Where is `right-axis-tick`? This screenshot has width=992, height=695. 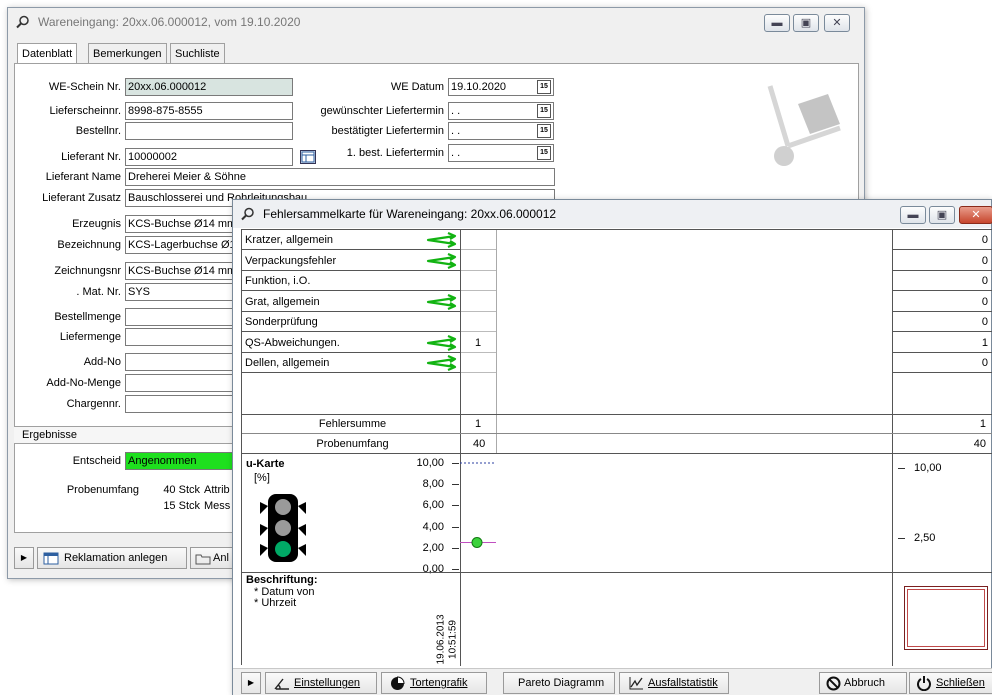
right-axis-tick is located at coordinates (901, 538).